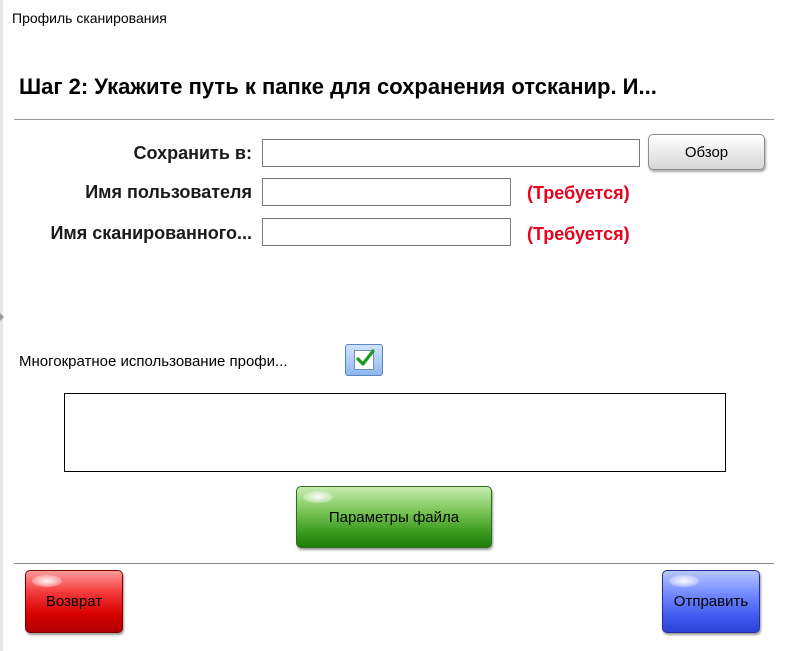  Describe the element at coordinates (578, 234) in the screenshot. I see `scanned-name-required-note: (Требуется)` at that location.